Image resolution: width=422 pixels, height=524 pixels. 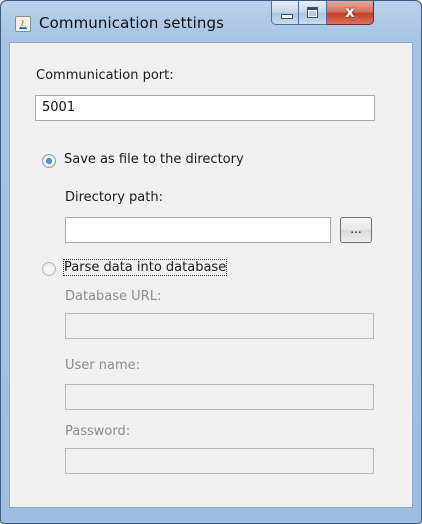 What do you see at coordinates (219, 397) in the screenshot?
I see `user-name-input` at bounding box center [219, 397].